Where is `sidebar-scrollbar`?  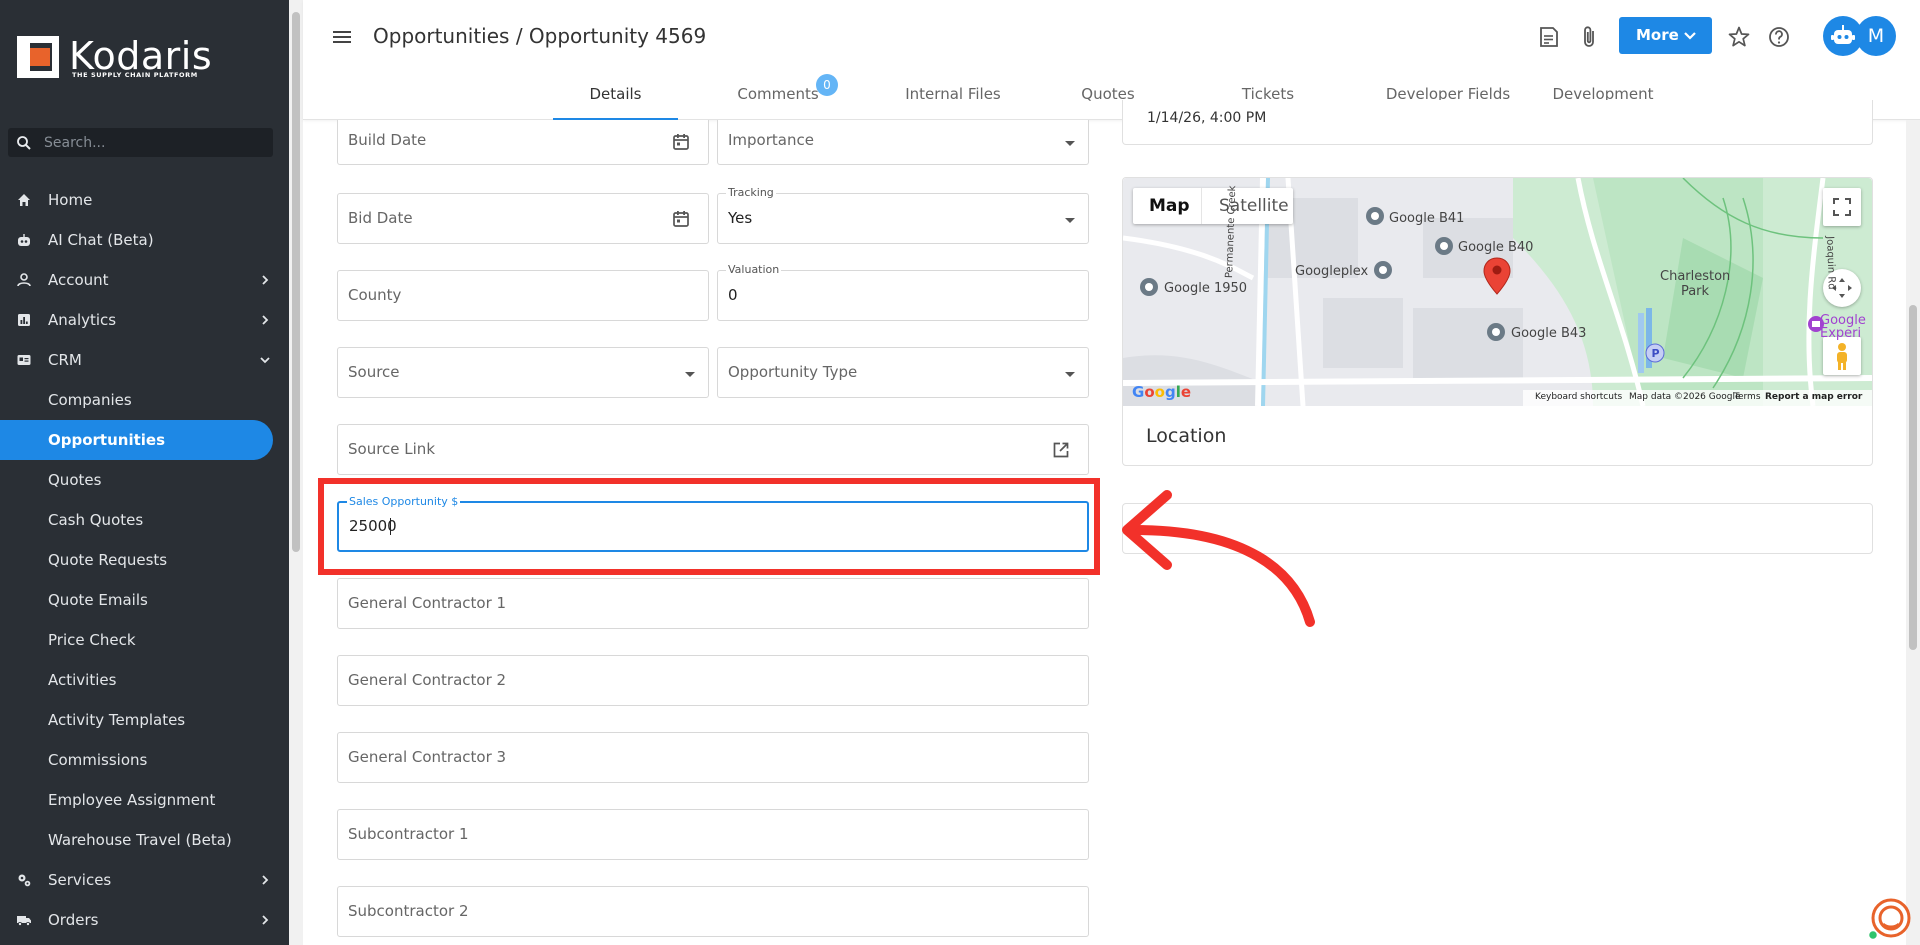
sidebar-scrollbar is located at coordinates (296, 472).